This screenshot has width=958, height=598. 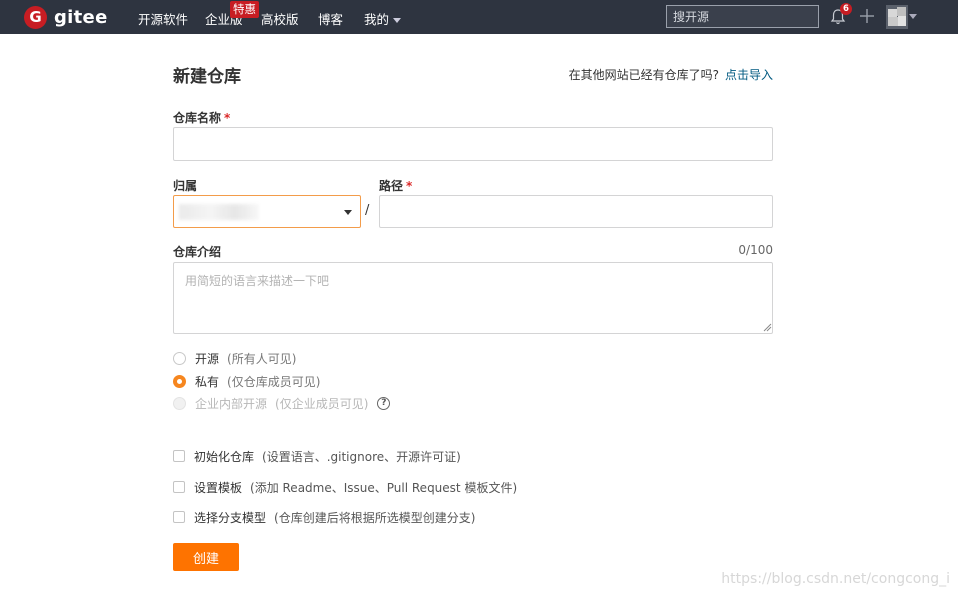 I want to click on plus-icon, so click(x=867, y=16).